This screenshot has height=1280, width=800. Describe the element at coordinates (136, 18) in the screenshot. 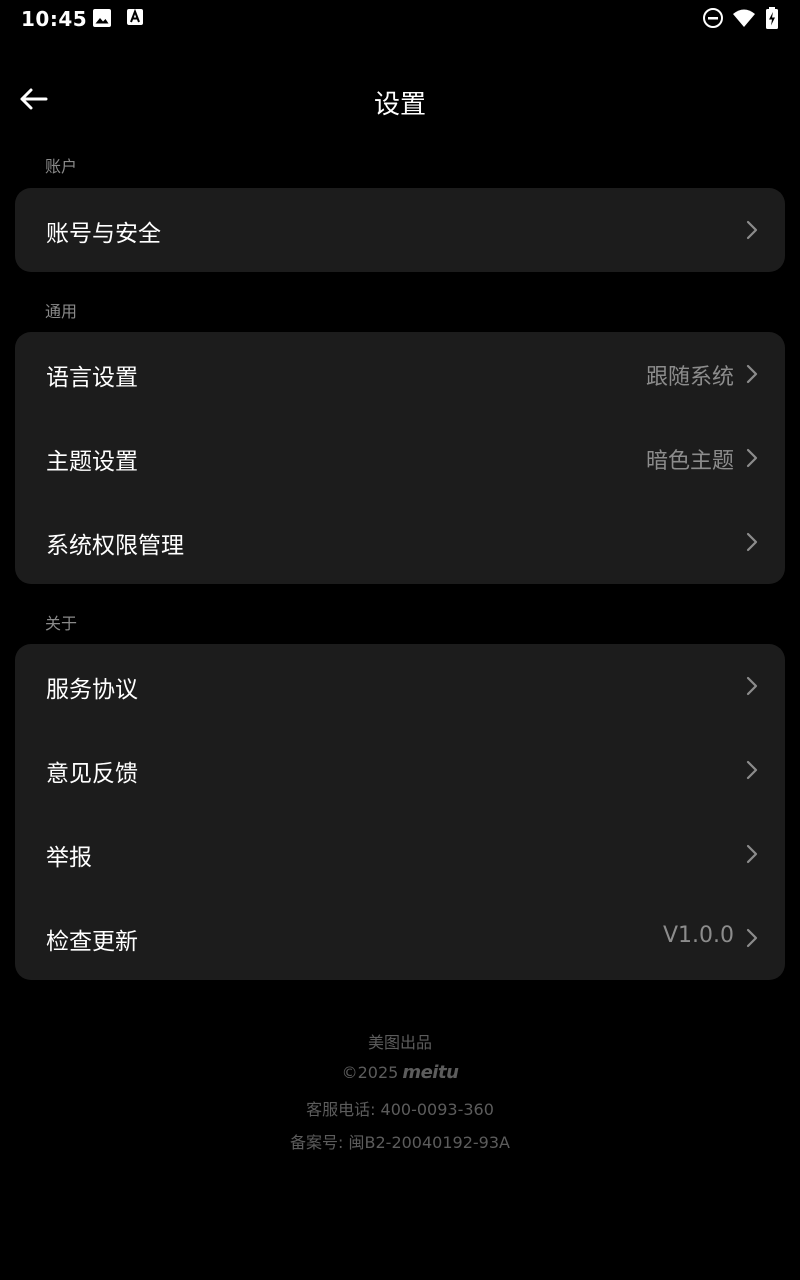

I see `font-download-icon` at that location.